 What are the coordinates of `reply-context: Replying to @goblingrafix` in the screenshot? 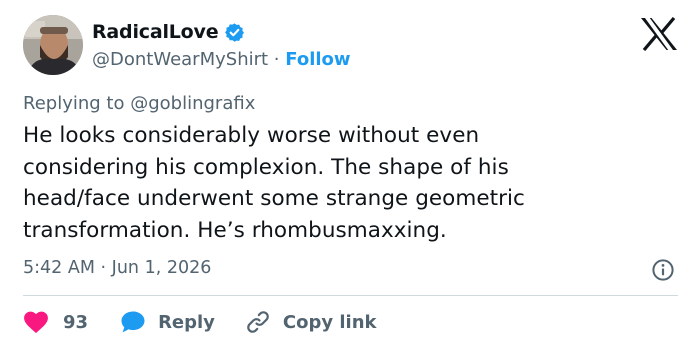 It's located at (139, 103).